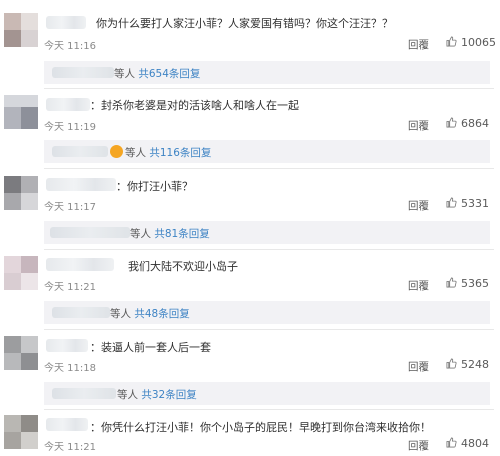 The image size is (500, 456). Describe the element at coordinates (478, 42) in the screenshot. I see `like-count: 10065` at that location.